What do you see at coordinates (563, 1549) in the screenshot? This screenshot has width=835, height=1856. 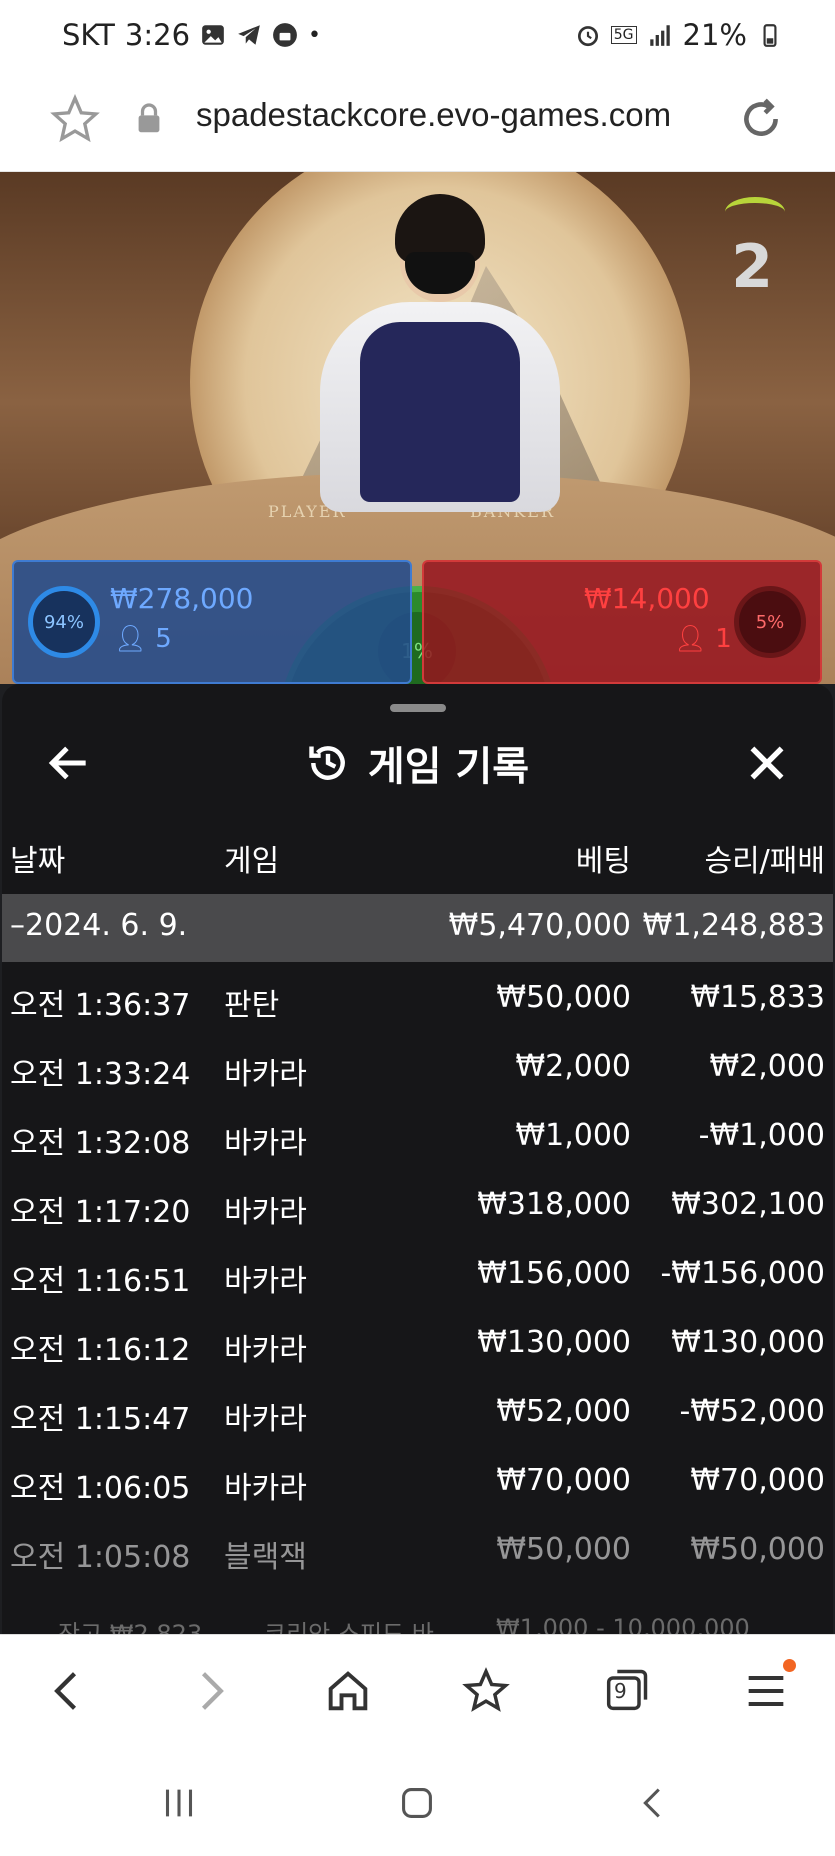 I see `row-bet: ₩50,000` at bounding box center [563, 1549].